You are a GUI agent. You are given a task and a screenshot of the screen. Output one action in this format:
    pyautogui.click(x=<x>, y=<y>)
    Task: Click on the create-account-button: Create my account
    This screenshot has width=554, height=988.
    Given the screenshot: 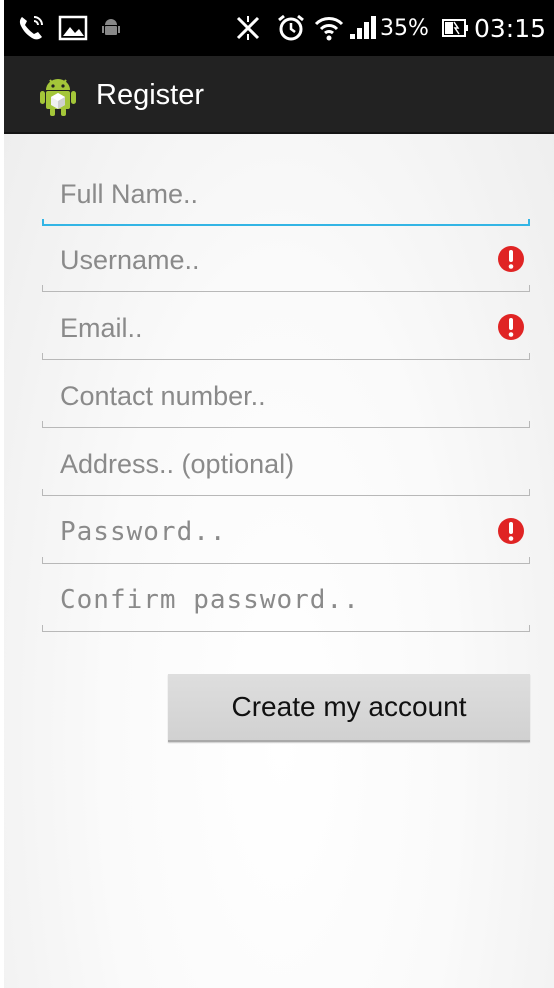 What is the action you would take?
    pyautogui.click(x=349, y=708)
    